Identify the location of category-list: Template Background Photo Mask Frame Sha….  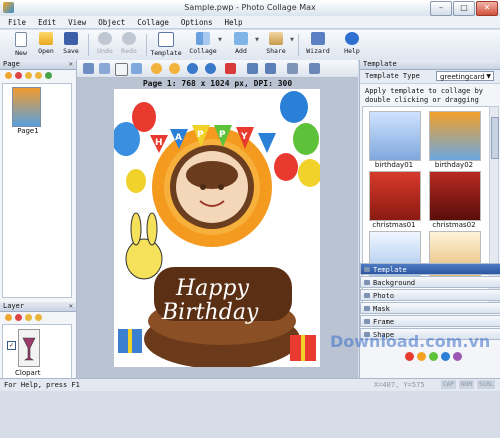
(430, 302).